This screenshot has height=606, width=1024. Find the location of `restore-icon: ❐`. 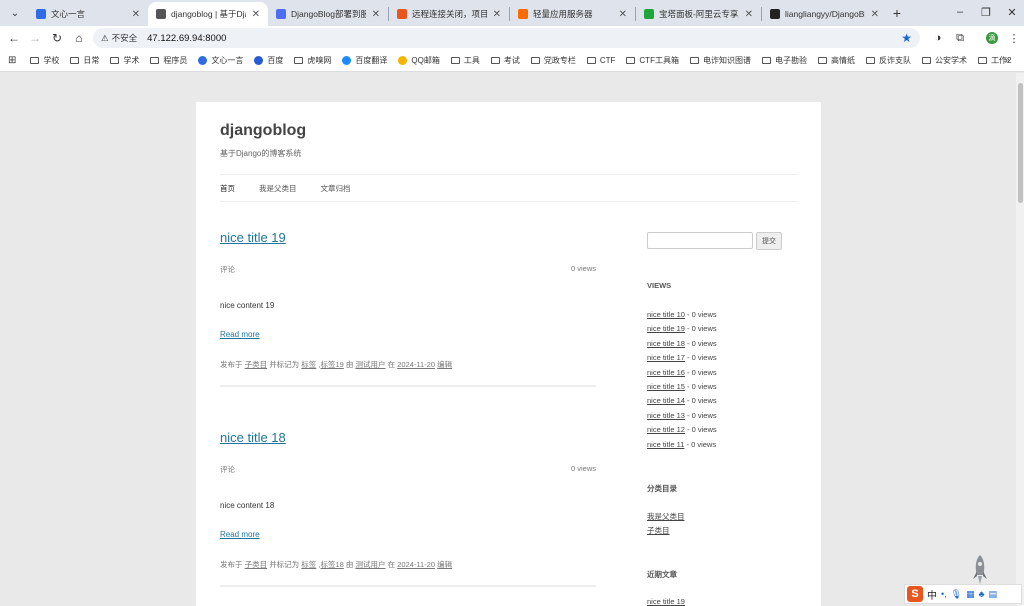

restore-icon: ❐ is located at coordinates (986, 12).